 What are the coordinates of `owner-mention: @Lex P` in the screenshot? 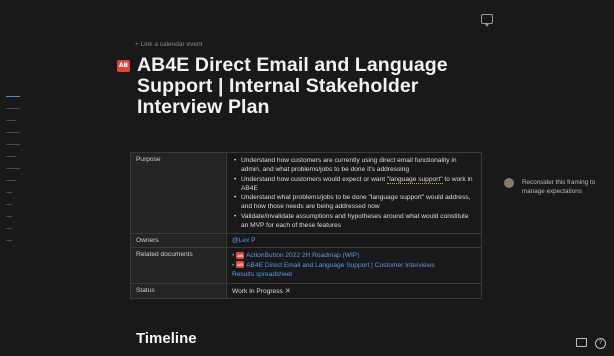 It's located at (244, 240).